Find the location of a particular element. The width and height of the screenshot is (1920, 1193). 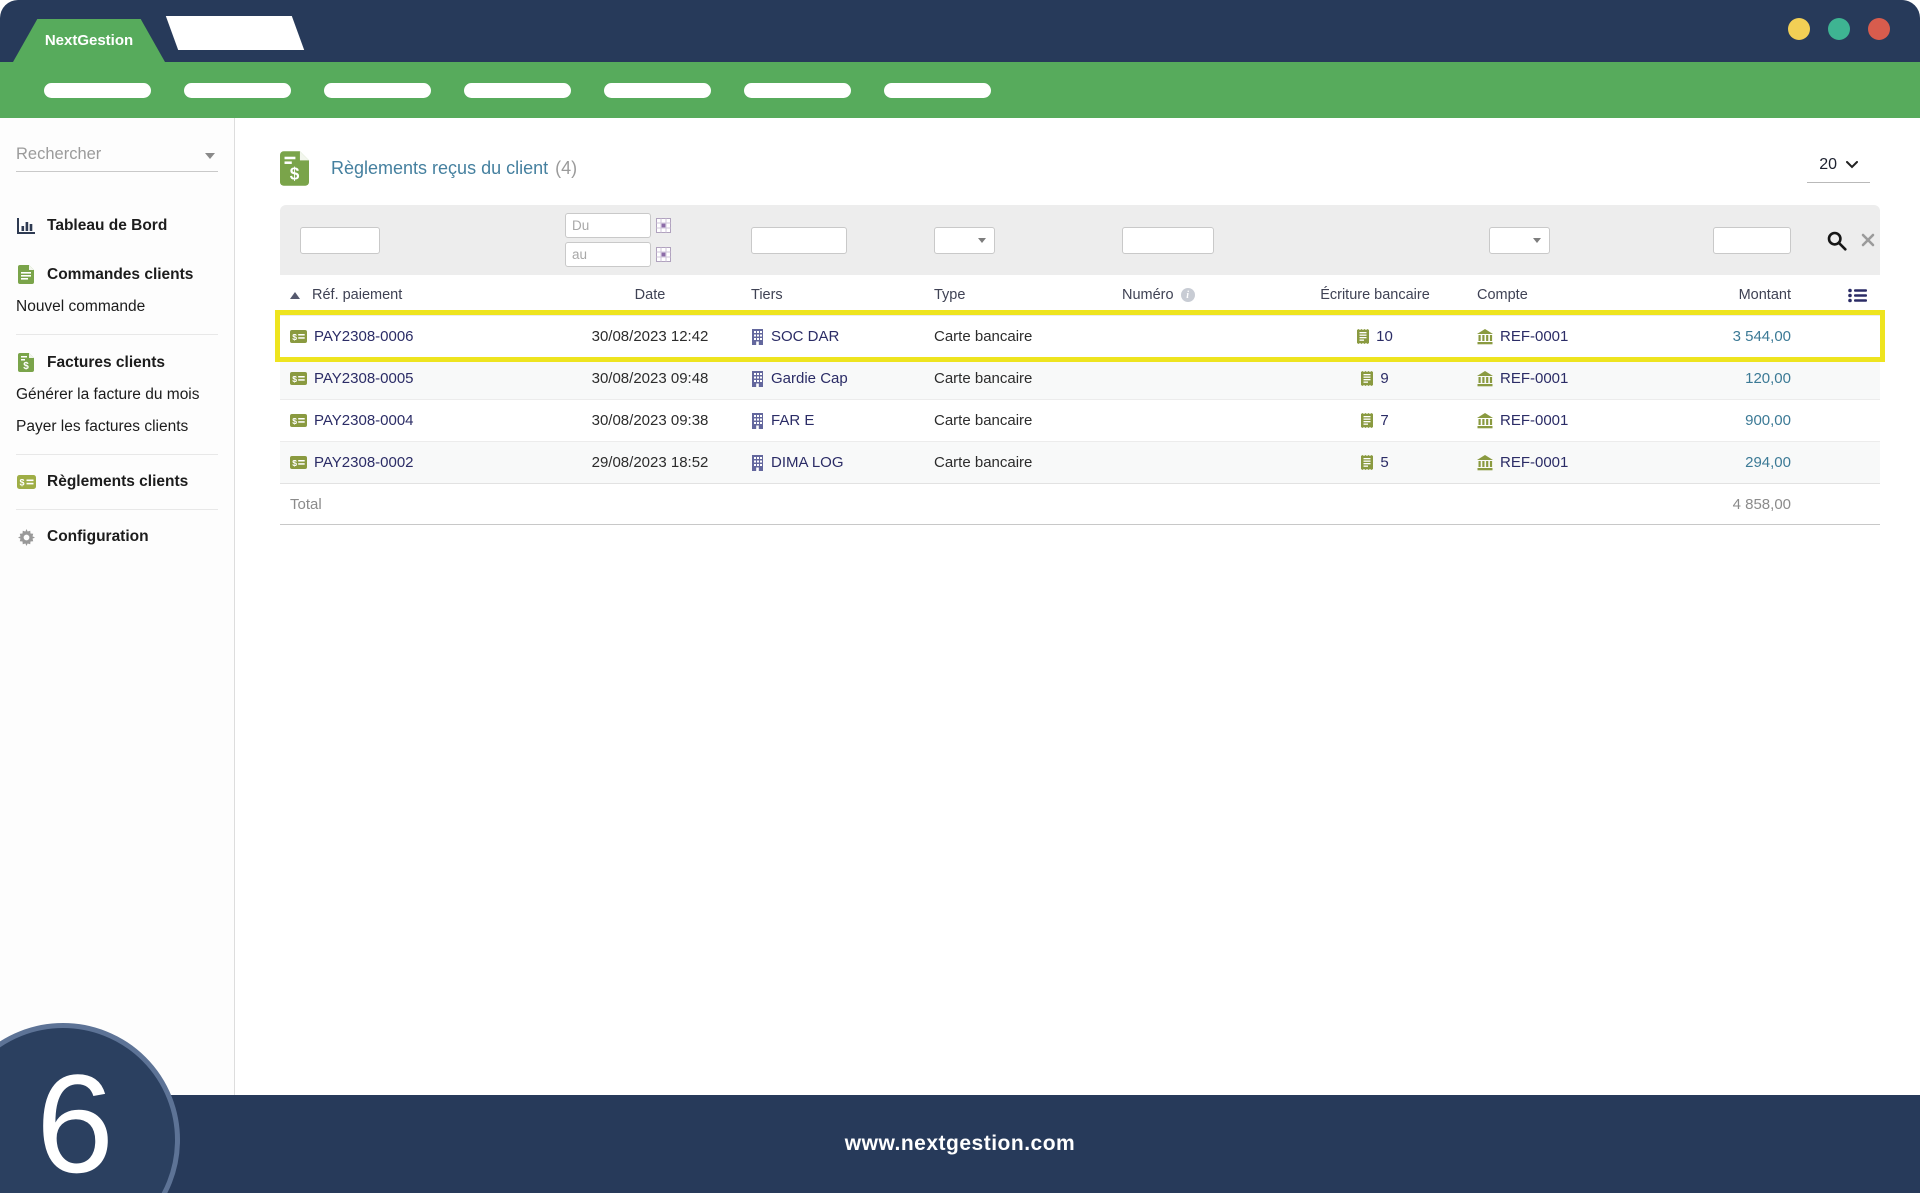

header-type: Type is located at coordinates (1020, 295).